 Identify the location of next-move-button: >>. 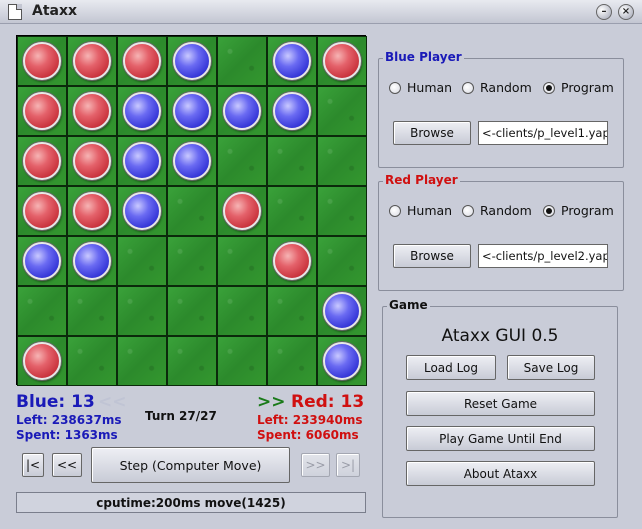
(315, 465).